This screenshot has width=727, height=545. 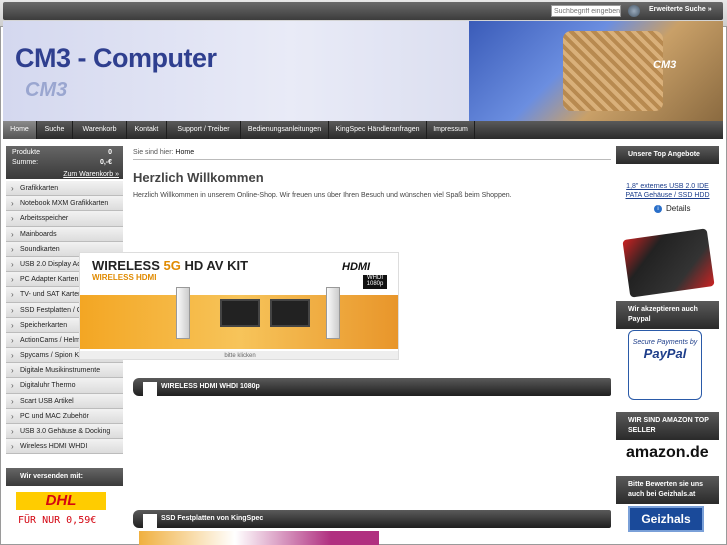 I want to click on search-bar: Erweiterte Suche », so click(x=363, y=11).